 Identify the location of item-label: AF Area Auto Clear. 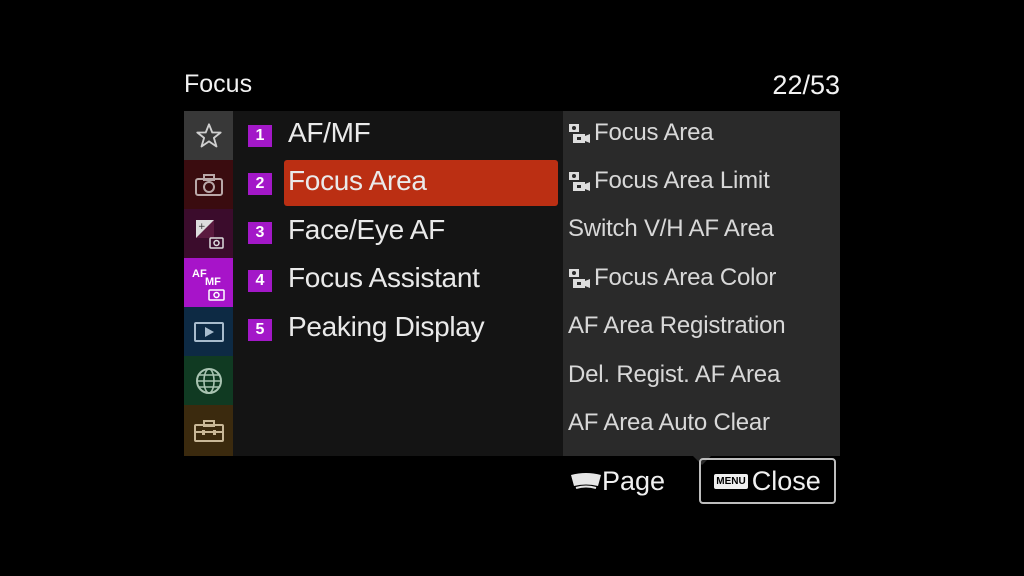
(669, 422).